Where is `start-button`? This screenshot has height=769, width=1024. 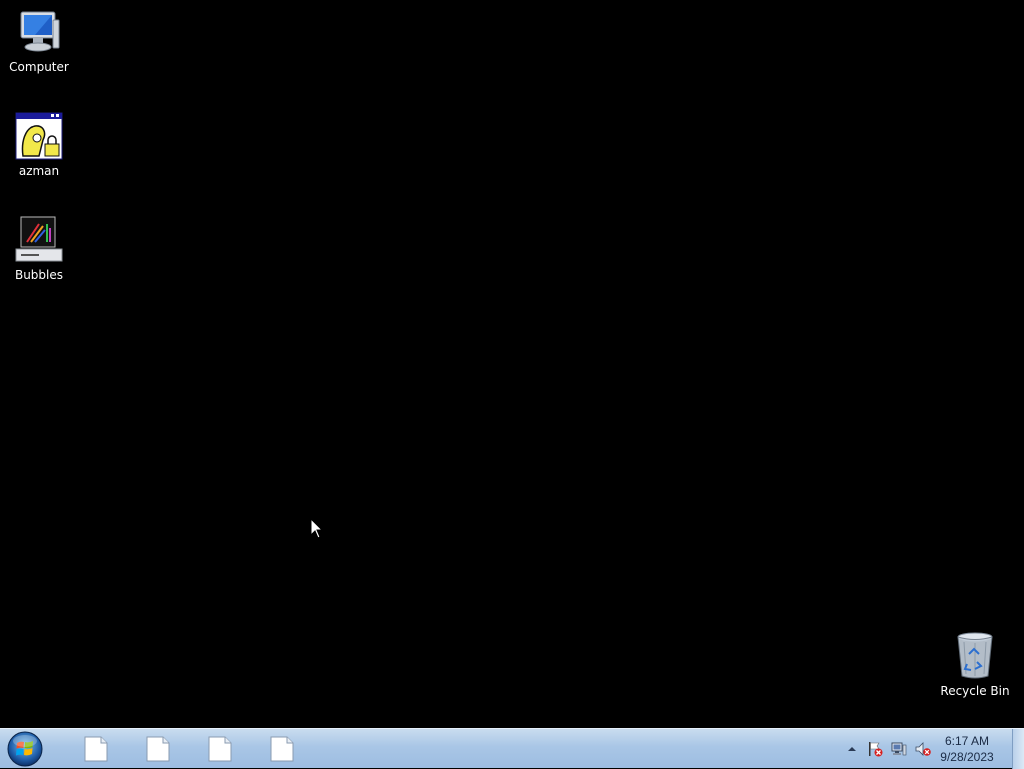 start-button is located at coordinates (25, 749).